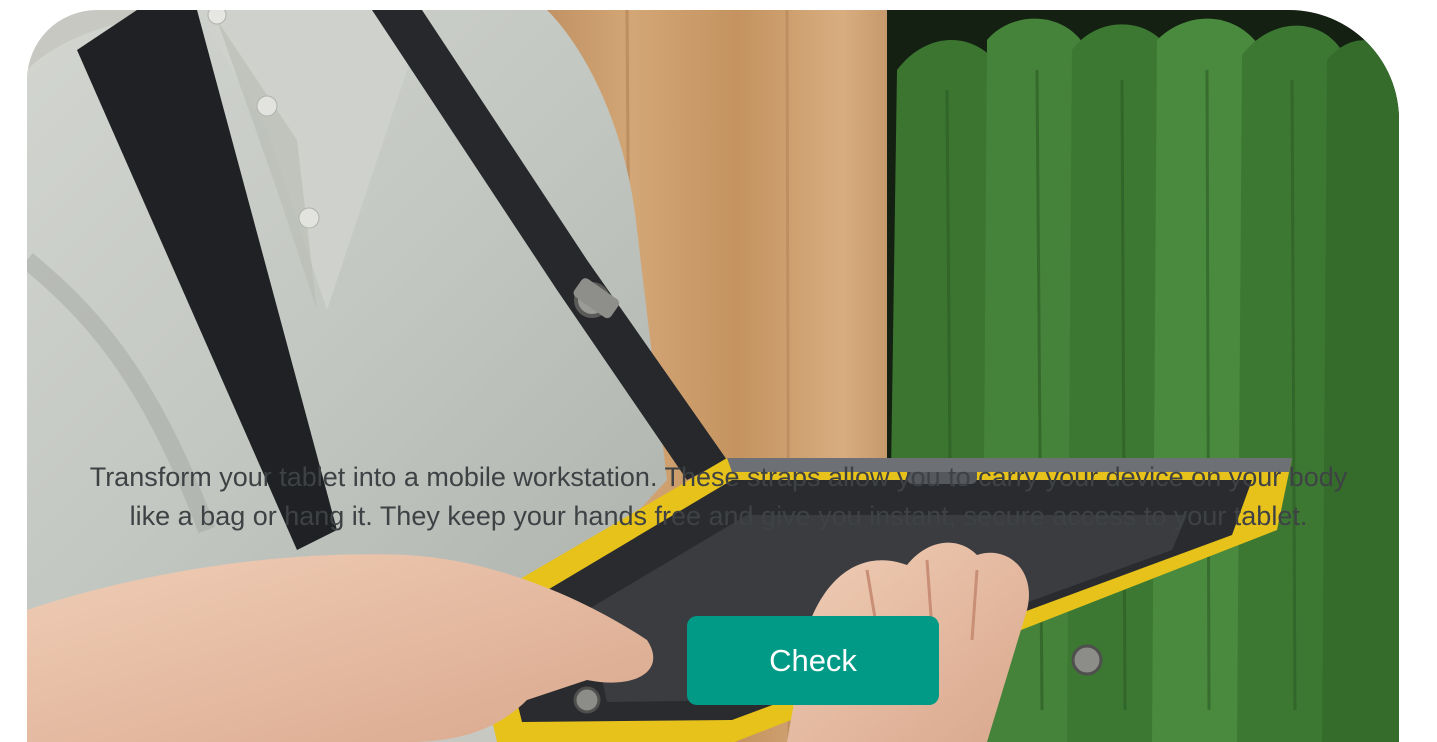 The width and height of the screenshot is (1437, 742). What do you see at coordinates (813, 660) in the screenshot?
I see `check-button: Check` at bounding box center [813, 660].